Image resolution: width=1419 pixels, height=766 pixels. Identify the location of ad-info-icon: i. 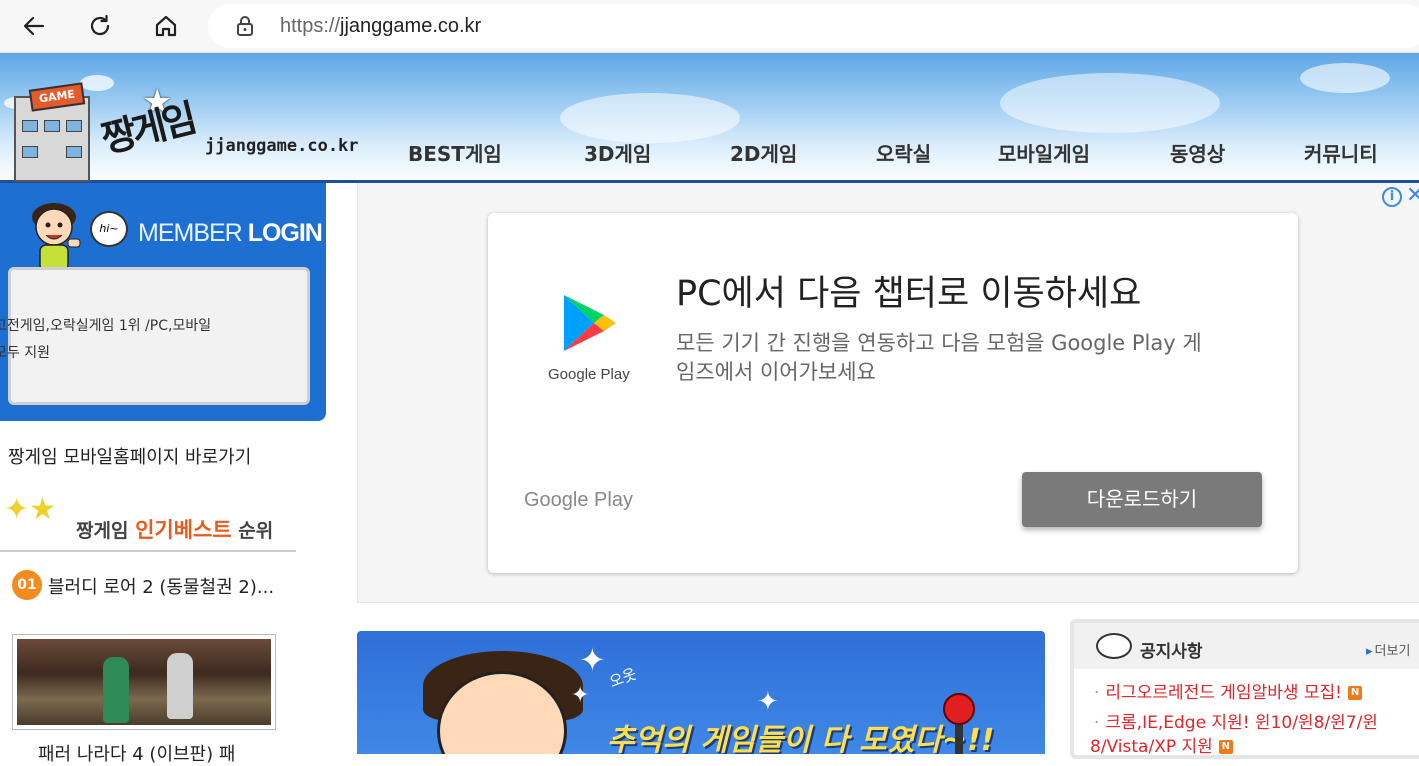
(1392, 197).